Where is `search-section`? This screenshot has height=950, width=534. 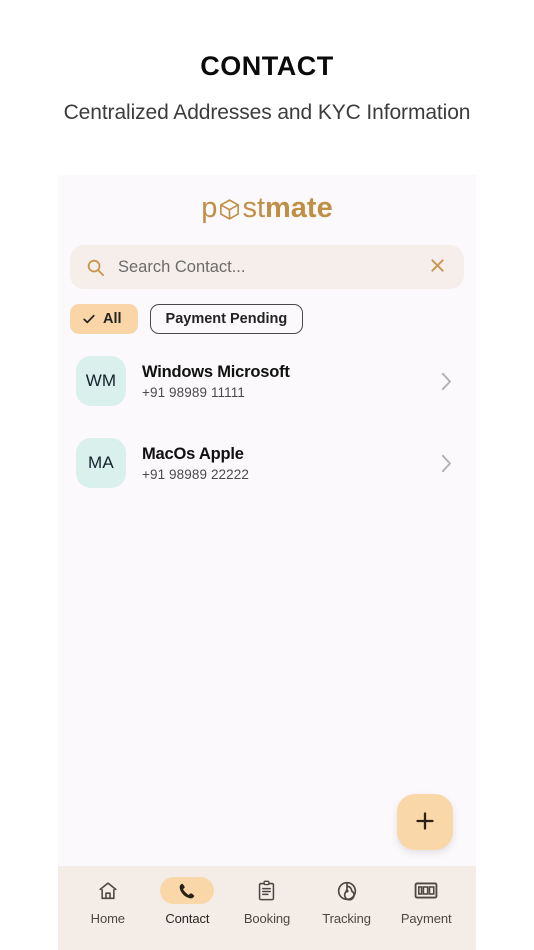 search-section is located at coordinates (267, 258).